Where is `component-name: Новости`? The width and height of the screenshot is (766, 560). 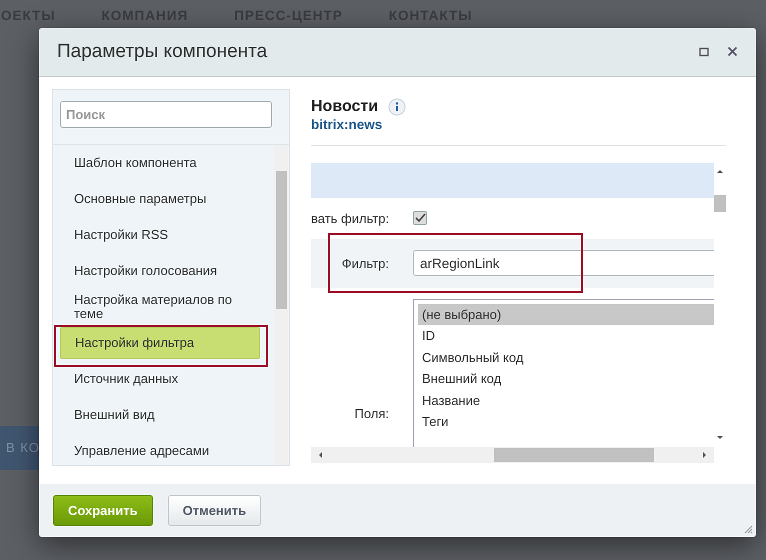
component-name: Новости is located at coordinates (344, 107).